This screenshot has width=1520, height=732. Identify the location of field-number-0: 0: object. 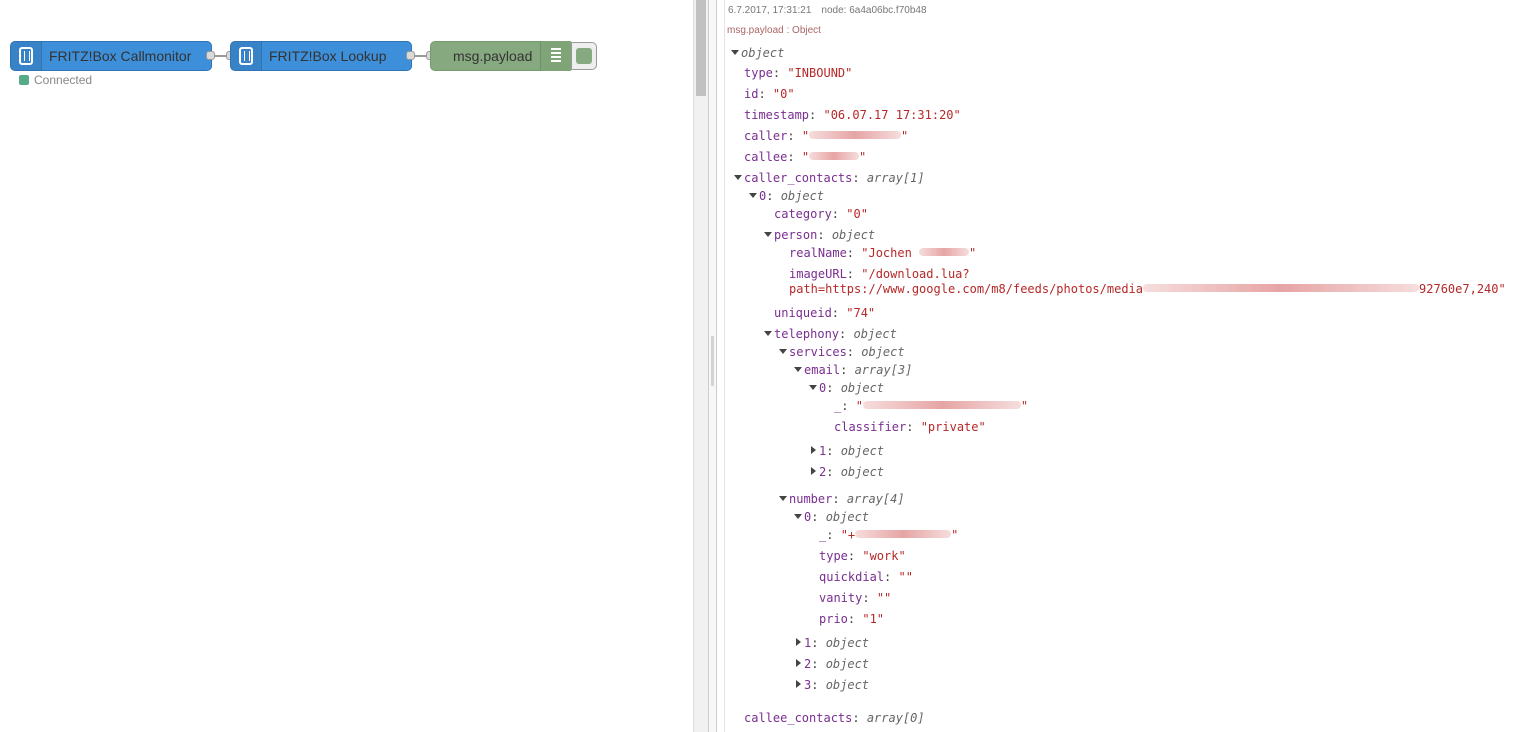
(831, 517).